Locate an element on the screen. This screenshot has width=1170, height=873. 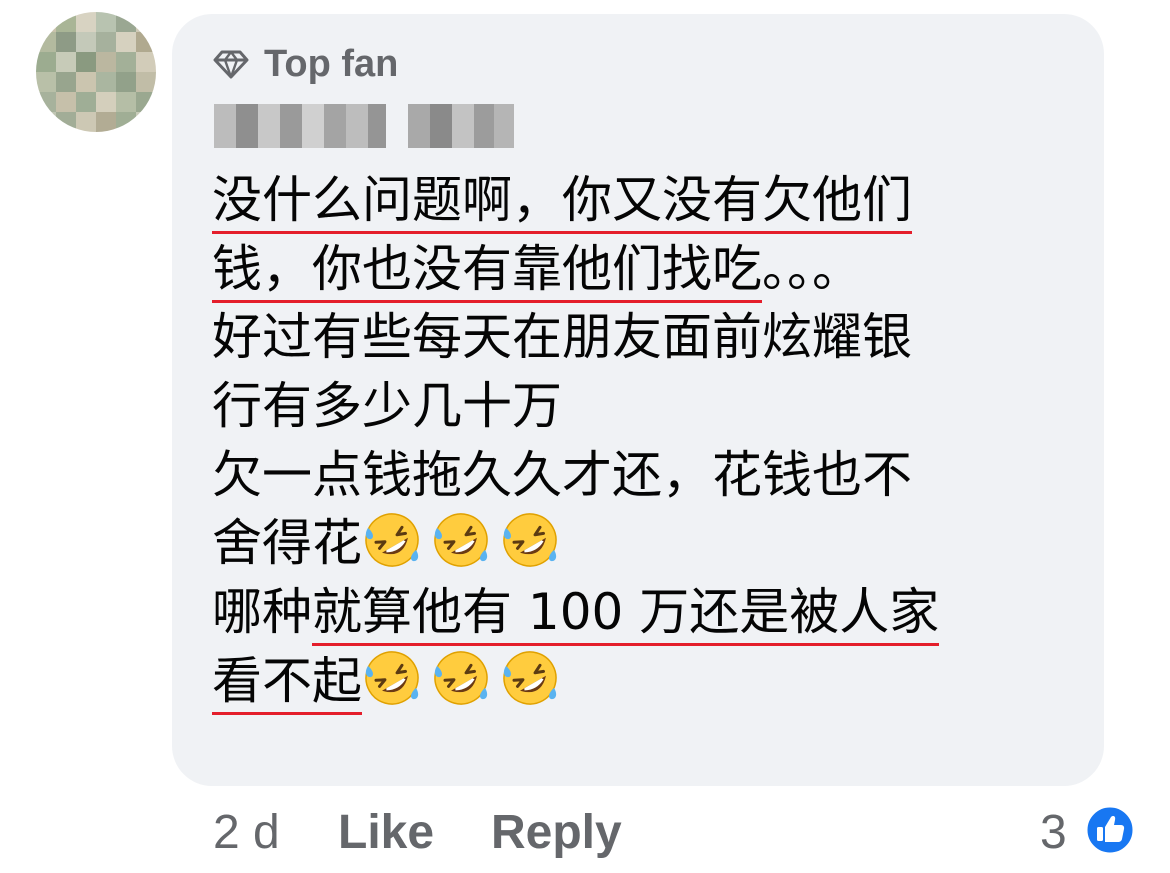
comment-line: 欠一点钱拖久久才还，花钱也不 is located at coordinates (562, 474).